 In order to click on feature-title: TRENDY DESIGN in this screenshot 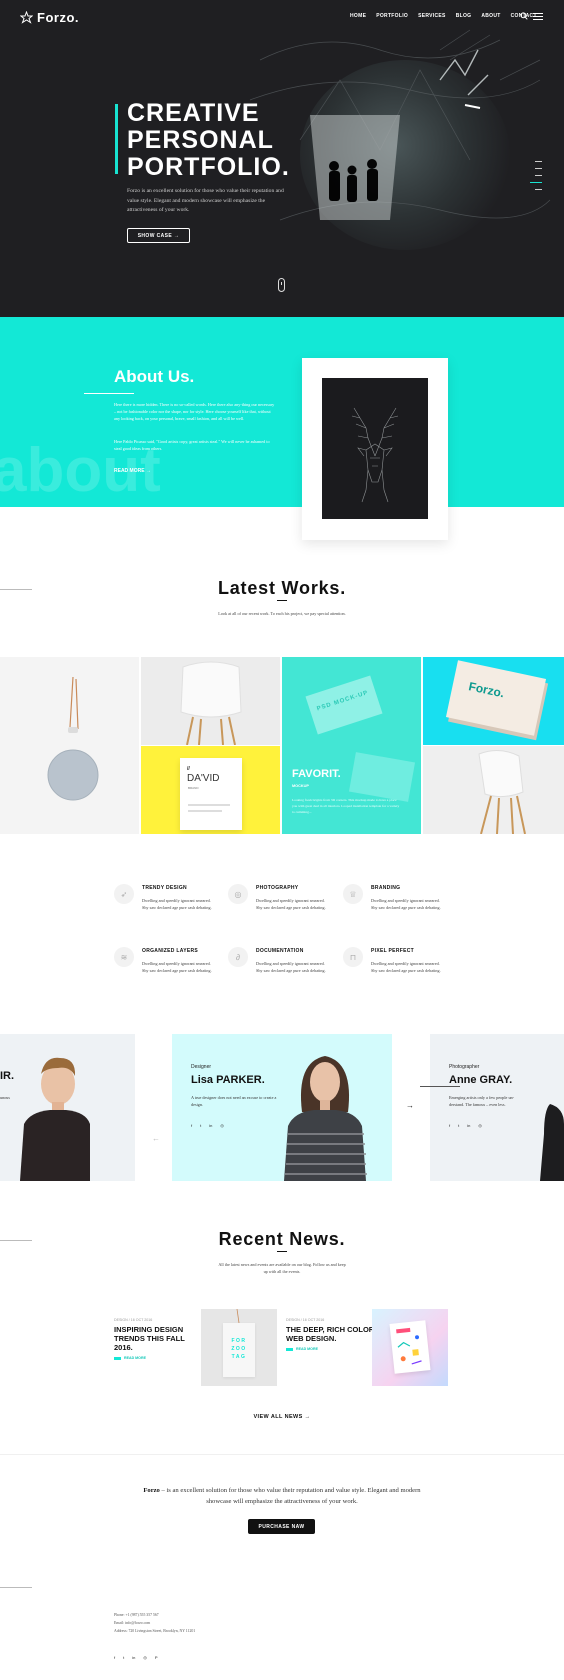, I will do `click(164, 888)`.